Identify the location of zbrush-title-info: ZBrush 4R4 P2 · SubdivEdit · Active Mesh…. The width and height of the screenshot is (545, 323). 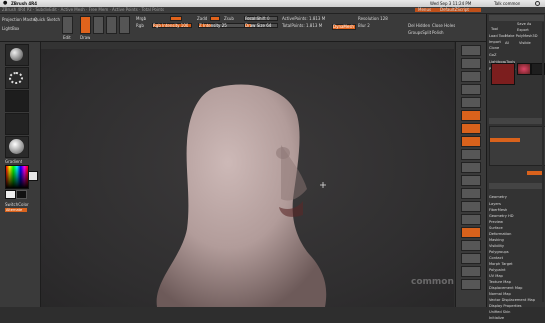
(83, 9).